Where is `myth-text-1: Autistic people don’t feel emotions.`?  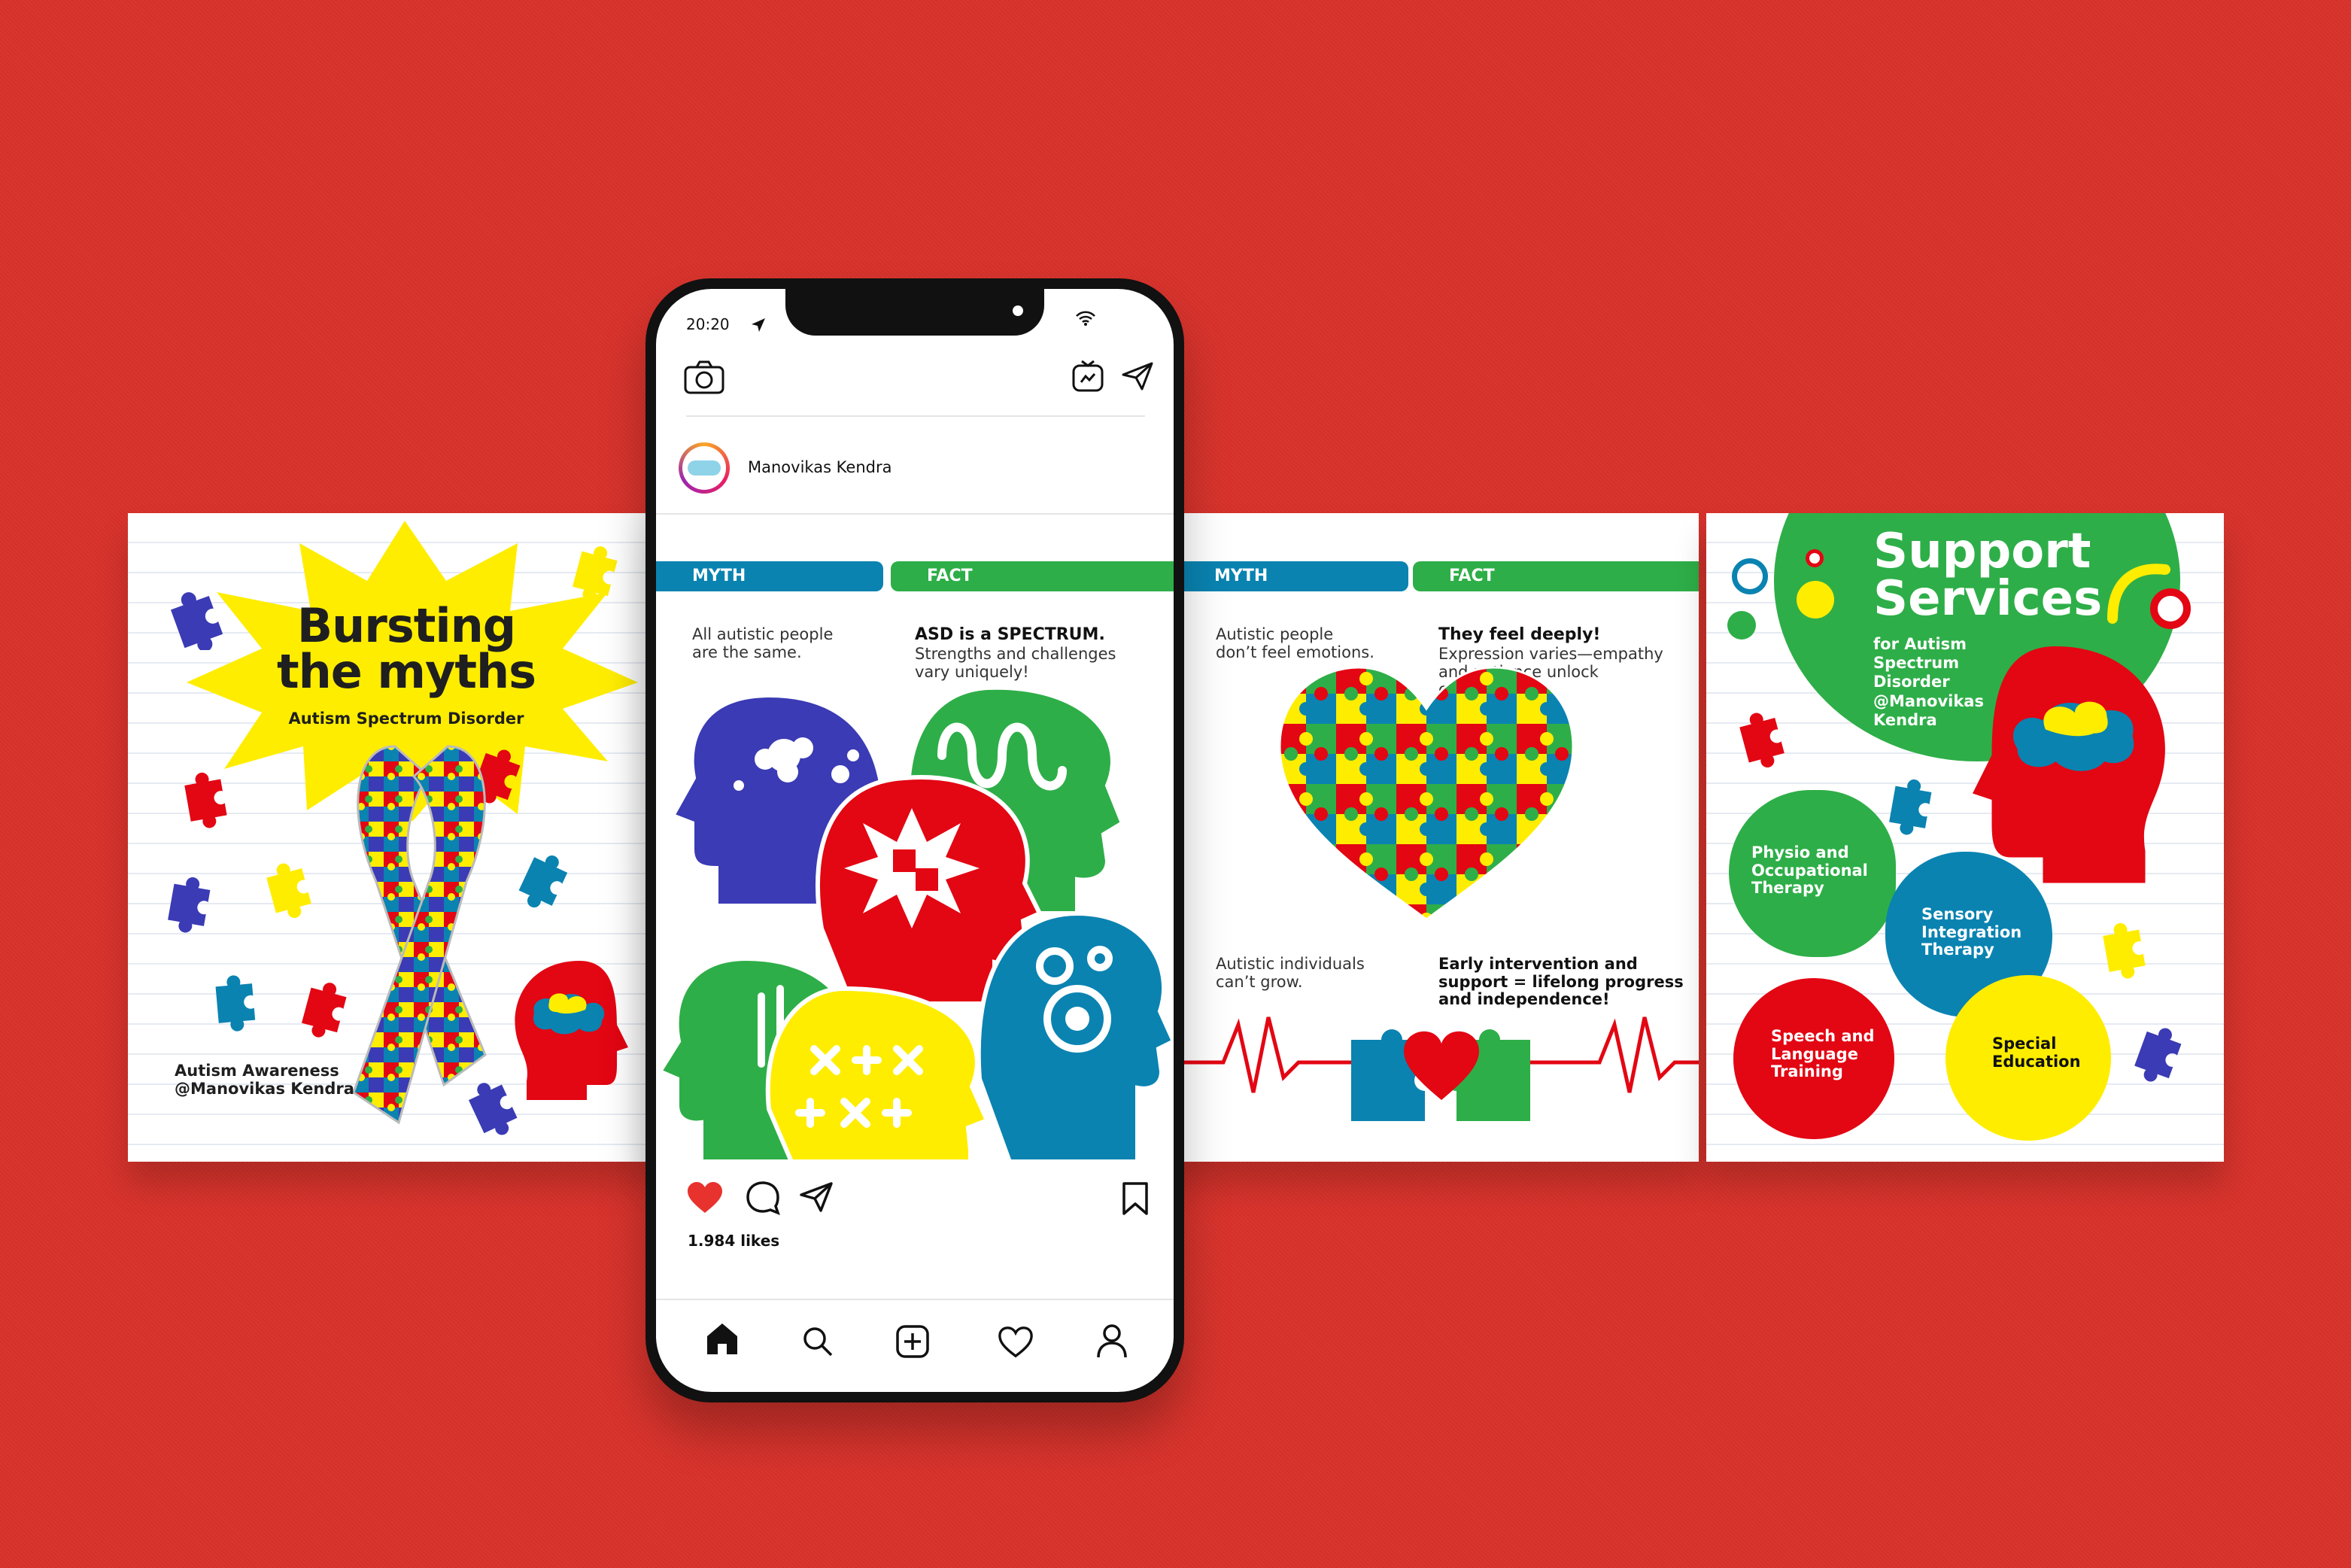
myth-text-1: Autistic people don’t feel emotions. is located at coordinates (1295, 643).